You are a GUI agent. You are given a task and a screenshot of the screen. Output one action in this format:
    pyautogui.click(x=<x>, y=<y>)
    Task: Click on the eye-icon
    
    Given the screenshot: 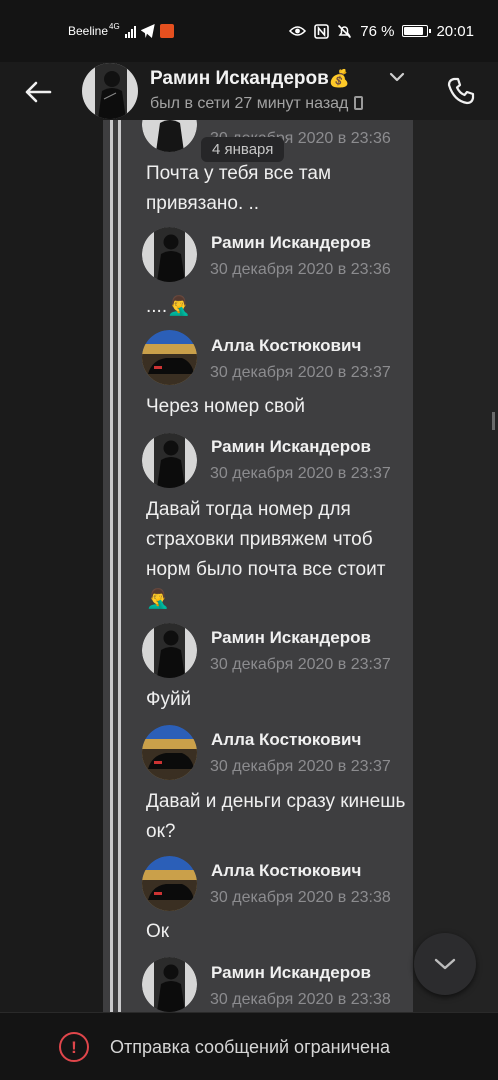 What is the action you would take?
    pyautogui.click(x=298, y=31)
    